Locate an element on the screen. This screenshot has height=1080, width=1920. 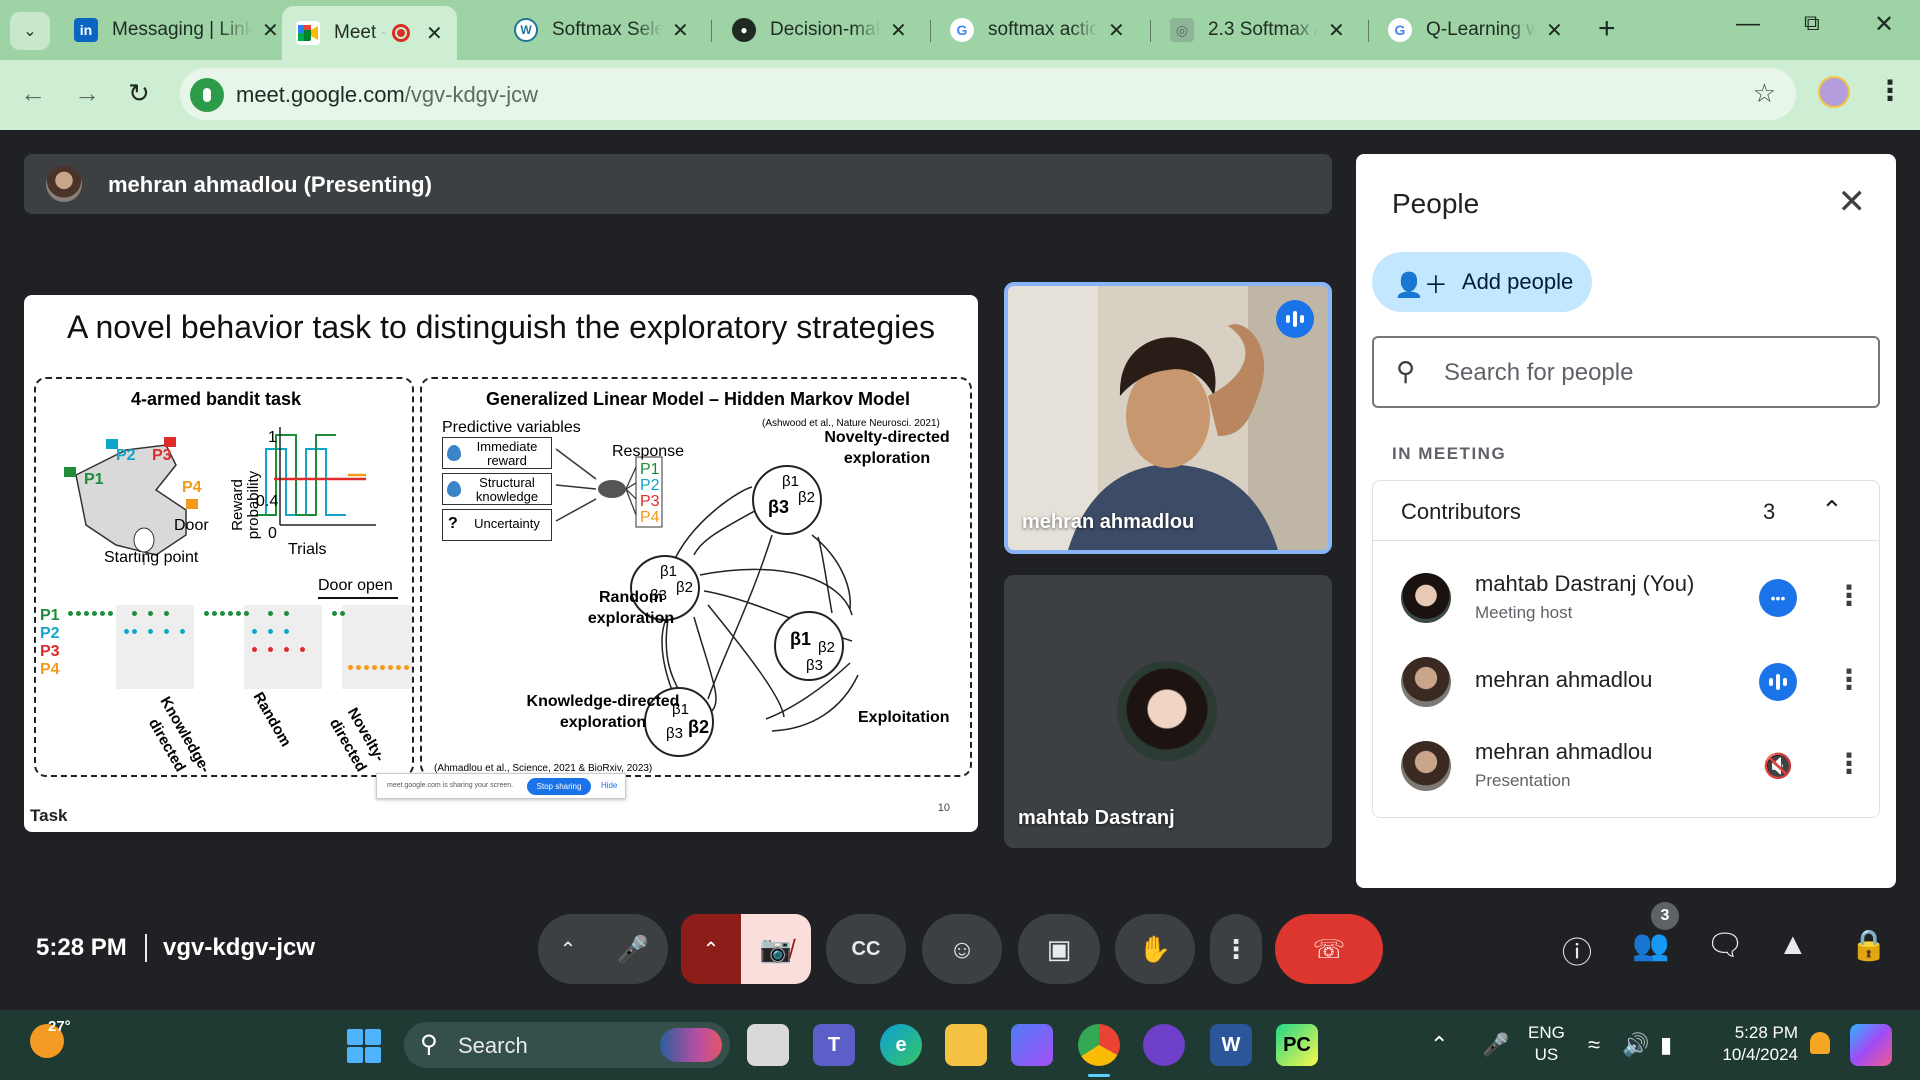
panel-title: People is located at coordinates (1436, 203).